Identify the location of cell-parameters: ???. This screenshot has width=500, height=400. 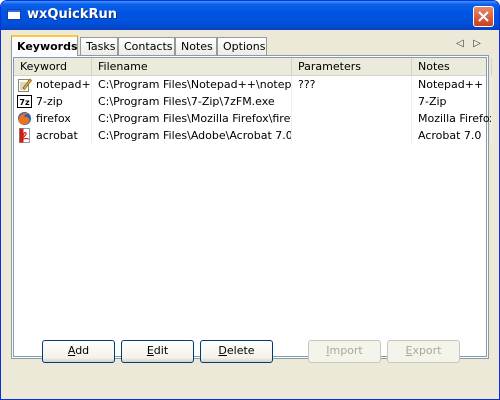
(352, 84).